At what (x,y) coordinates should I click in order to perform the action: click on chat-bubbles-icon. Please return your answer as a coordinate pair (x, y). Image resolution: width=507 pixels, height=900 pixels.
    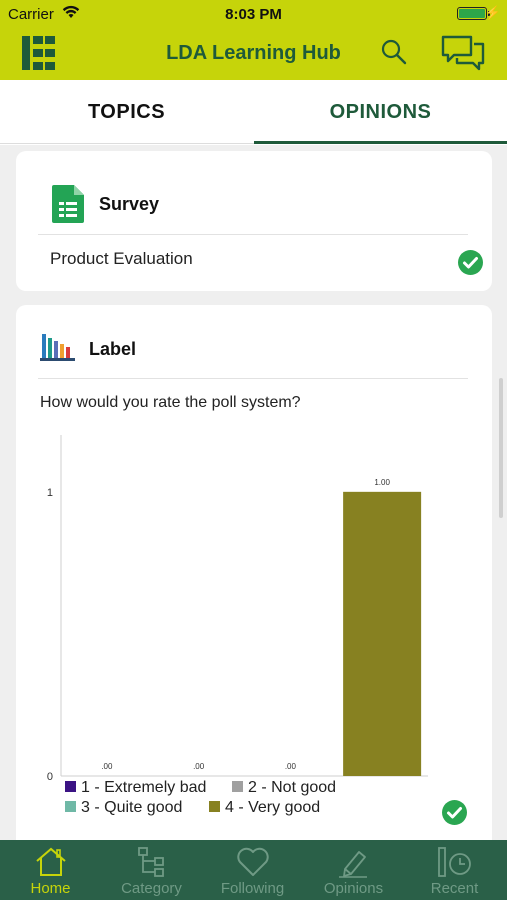
    Looking at the image, I should click on (463, 53).